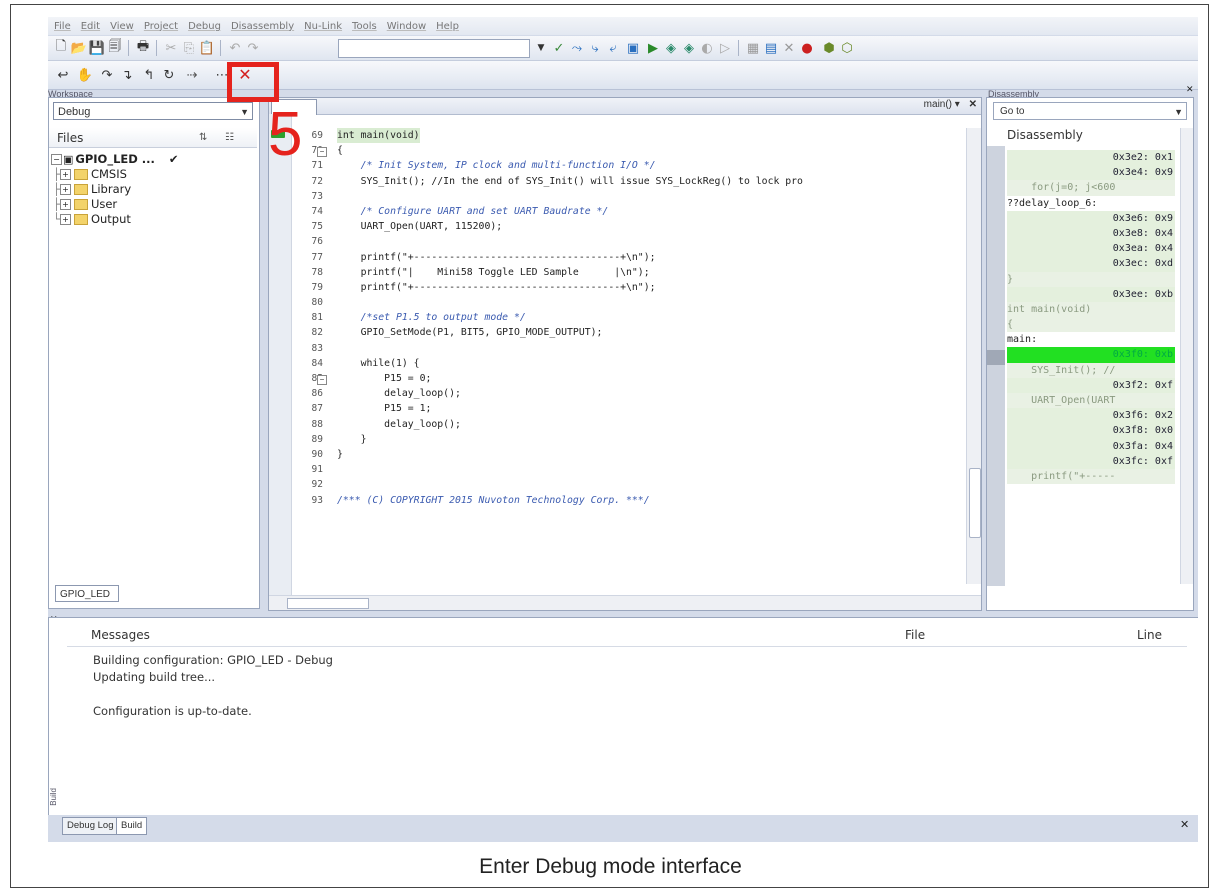  Describe the element at coordinates (115, 174) in the screenshot. I see `tree-folder-cmsis: ├ + CMSIS` at that location.